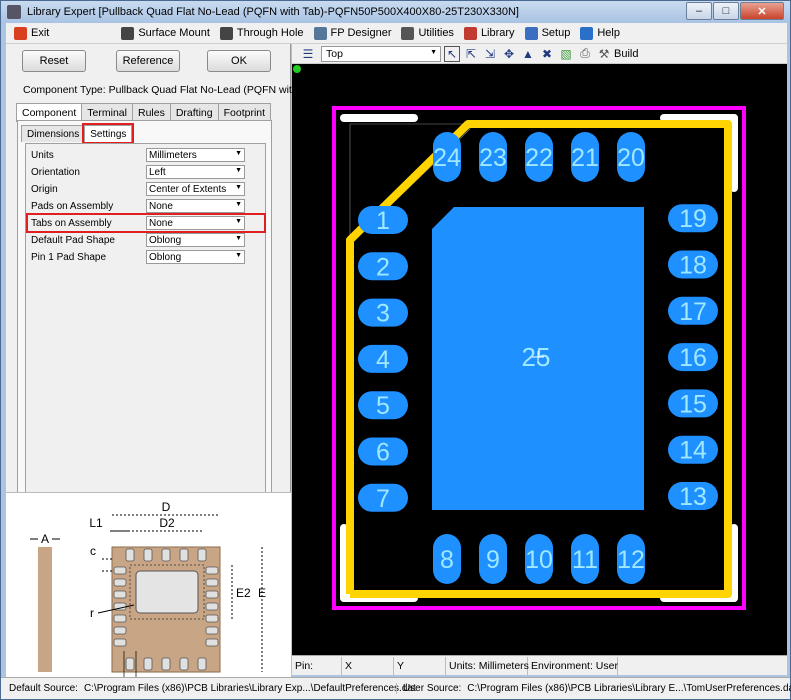 Image resolution: width=791 pixels, height=700 pixels. I want to click on pan-icon: ✥, so click(509, 54).